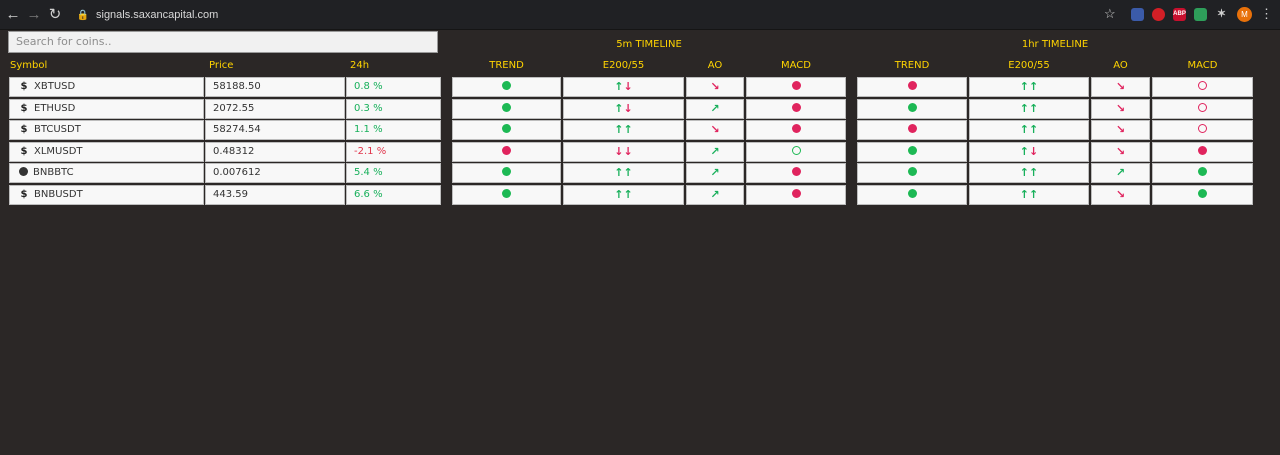  I want to click on search-input: Search for coins.., so click(223, 42).